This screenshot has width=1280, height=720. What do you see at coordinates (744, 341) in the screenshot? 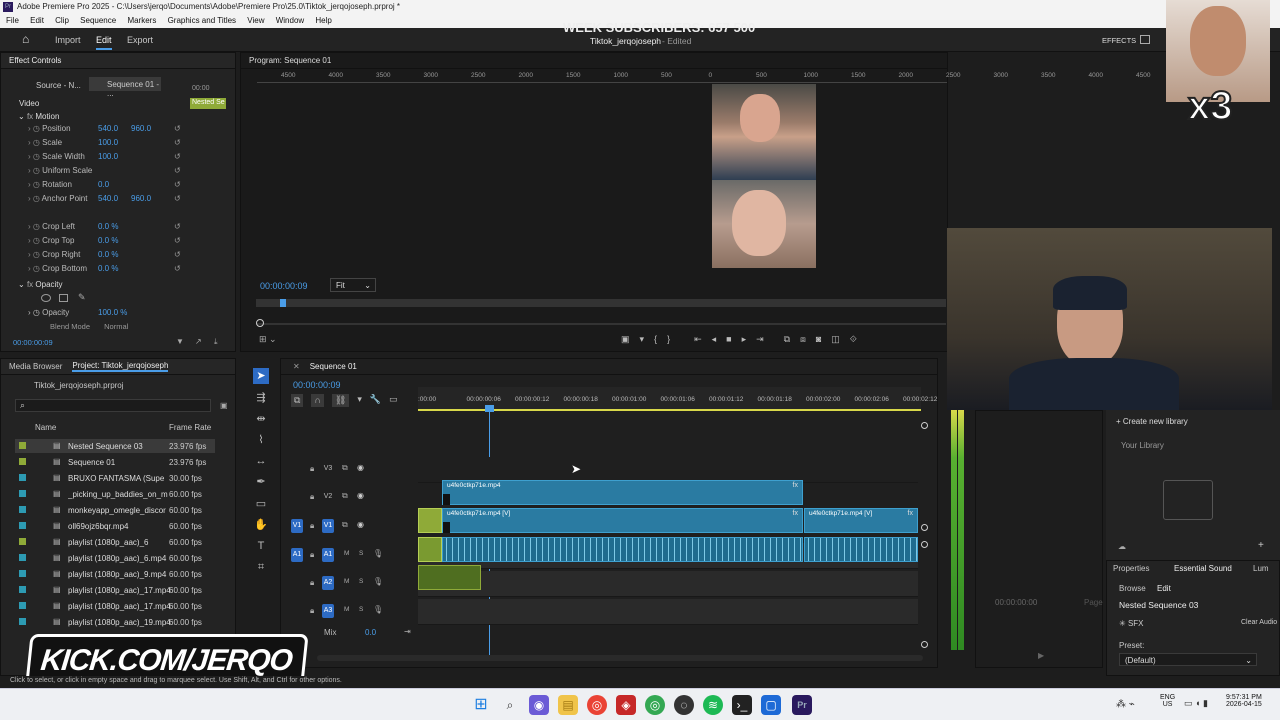
I see `step-forward-icon: ▸` at bounding box center [744, 341].